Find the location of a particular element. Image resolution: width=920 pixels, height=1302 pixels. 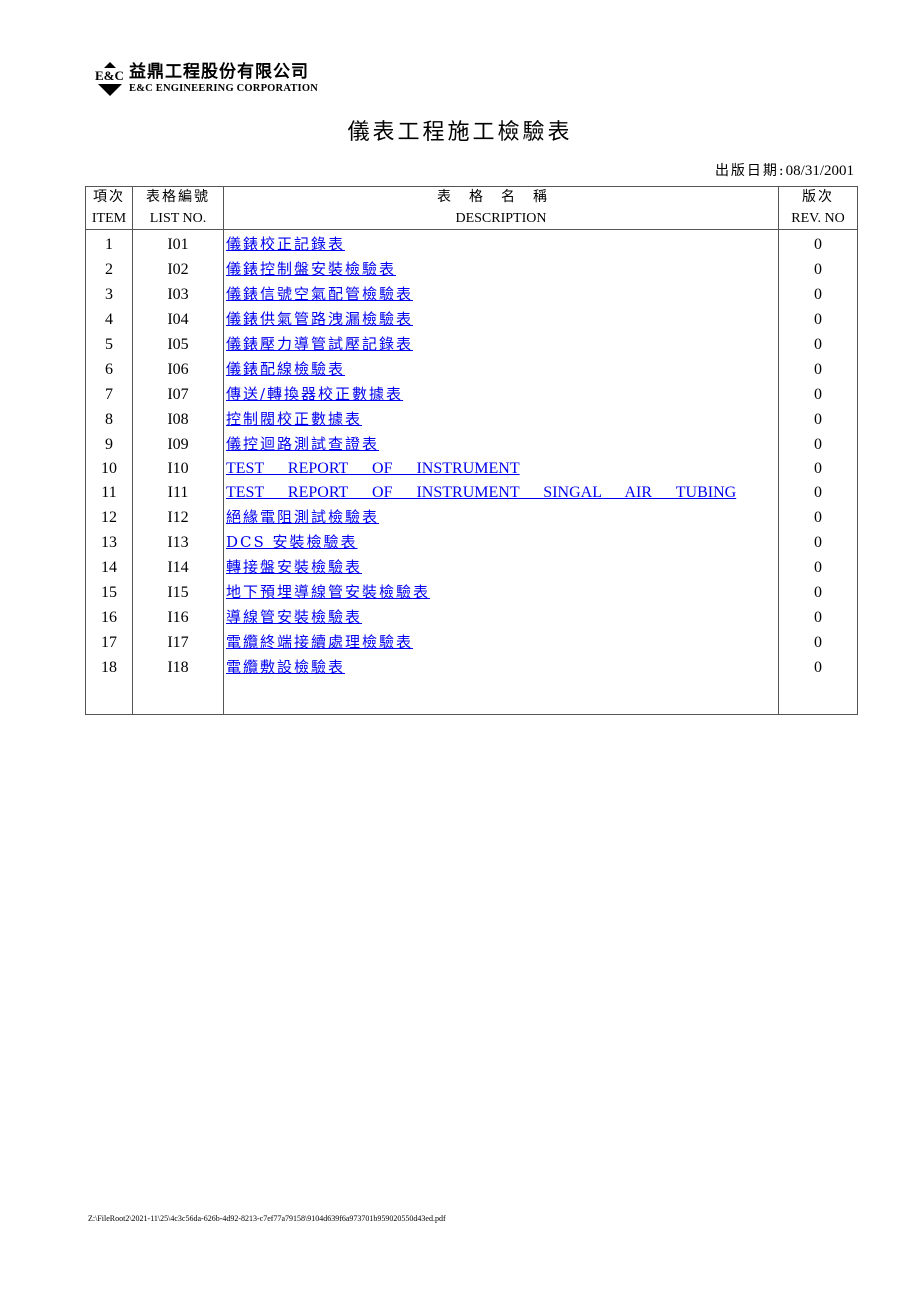

row-description: 地下預埋導線管安裝檢驗表 is located at coordinates (501, 593).